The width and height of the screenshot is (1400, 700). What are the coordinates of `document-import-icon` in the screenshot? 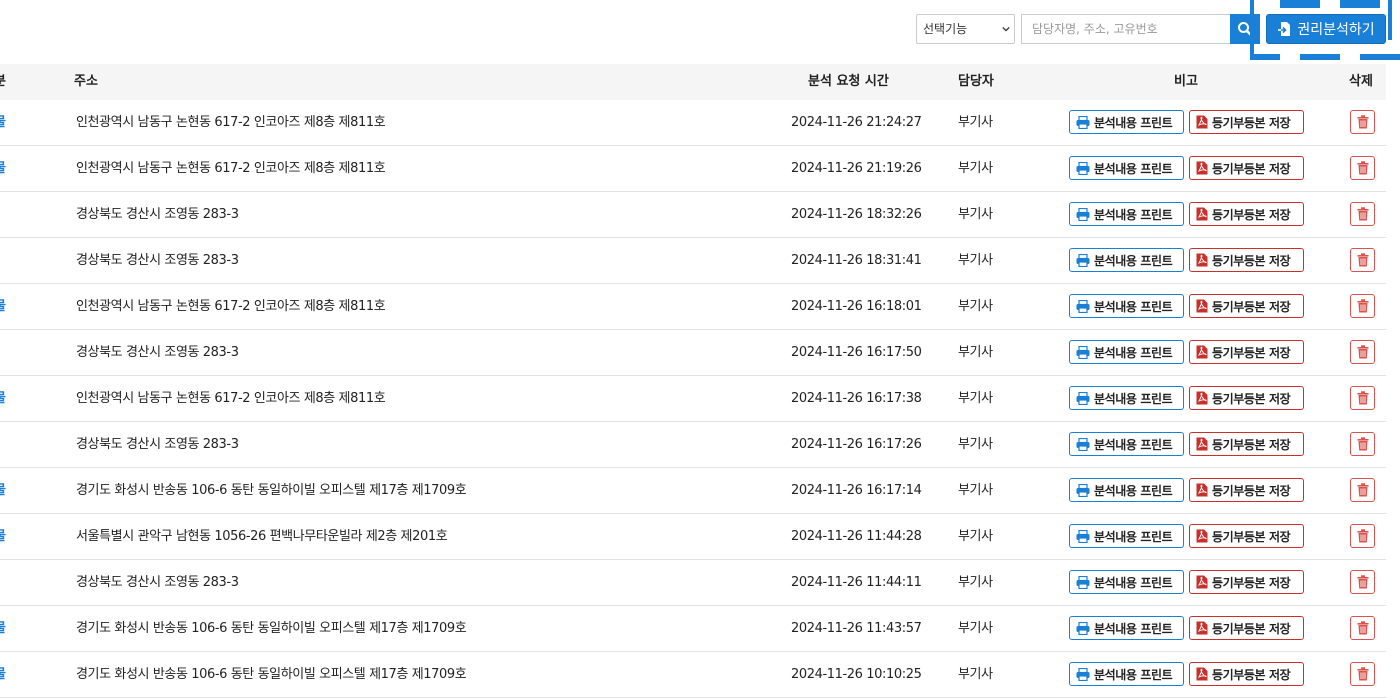 It's located at (1284, 29).